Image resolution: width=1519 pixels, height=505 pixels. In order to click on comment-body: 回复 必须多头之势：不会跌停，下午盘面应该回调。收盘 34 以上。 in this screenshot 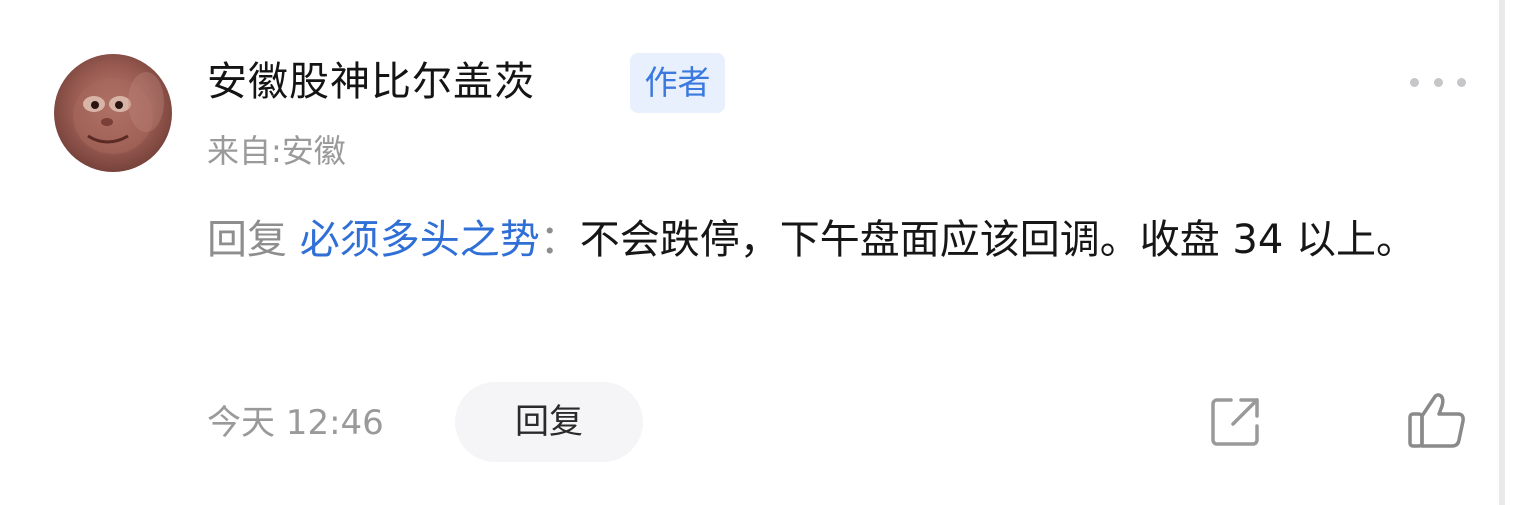, I will do `click(837, 240)`.